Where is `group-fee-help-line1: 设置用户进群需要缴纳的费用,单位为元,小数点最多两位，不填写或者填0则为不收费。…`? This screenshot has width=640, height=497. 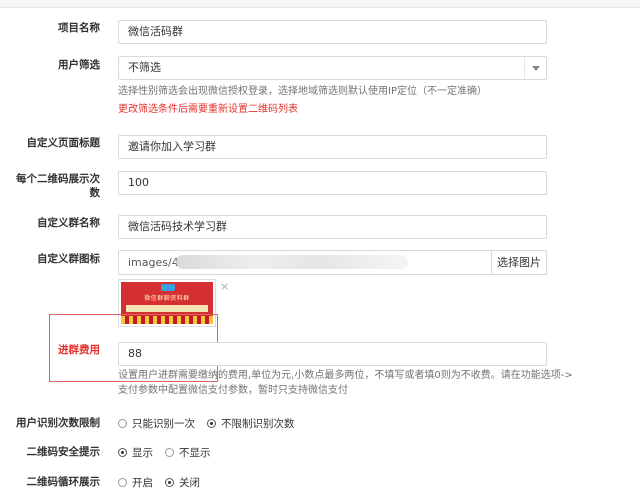 group-fee-help-line1: 设置用户进群需要缴纳的费用,单位为元,小数点最多两位，不填写或者填0则为不收费。… is located at coordinates (345, 375).